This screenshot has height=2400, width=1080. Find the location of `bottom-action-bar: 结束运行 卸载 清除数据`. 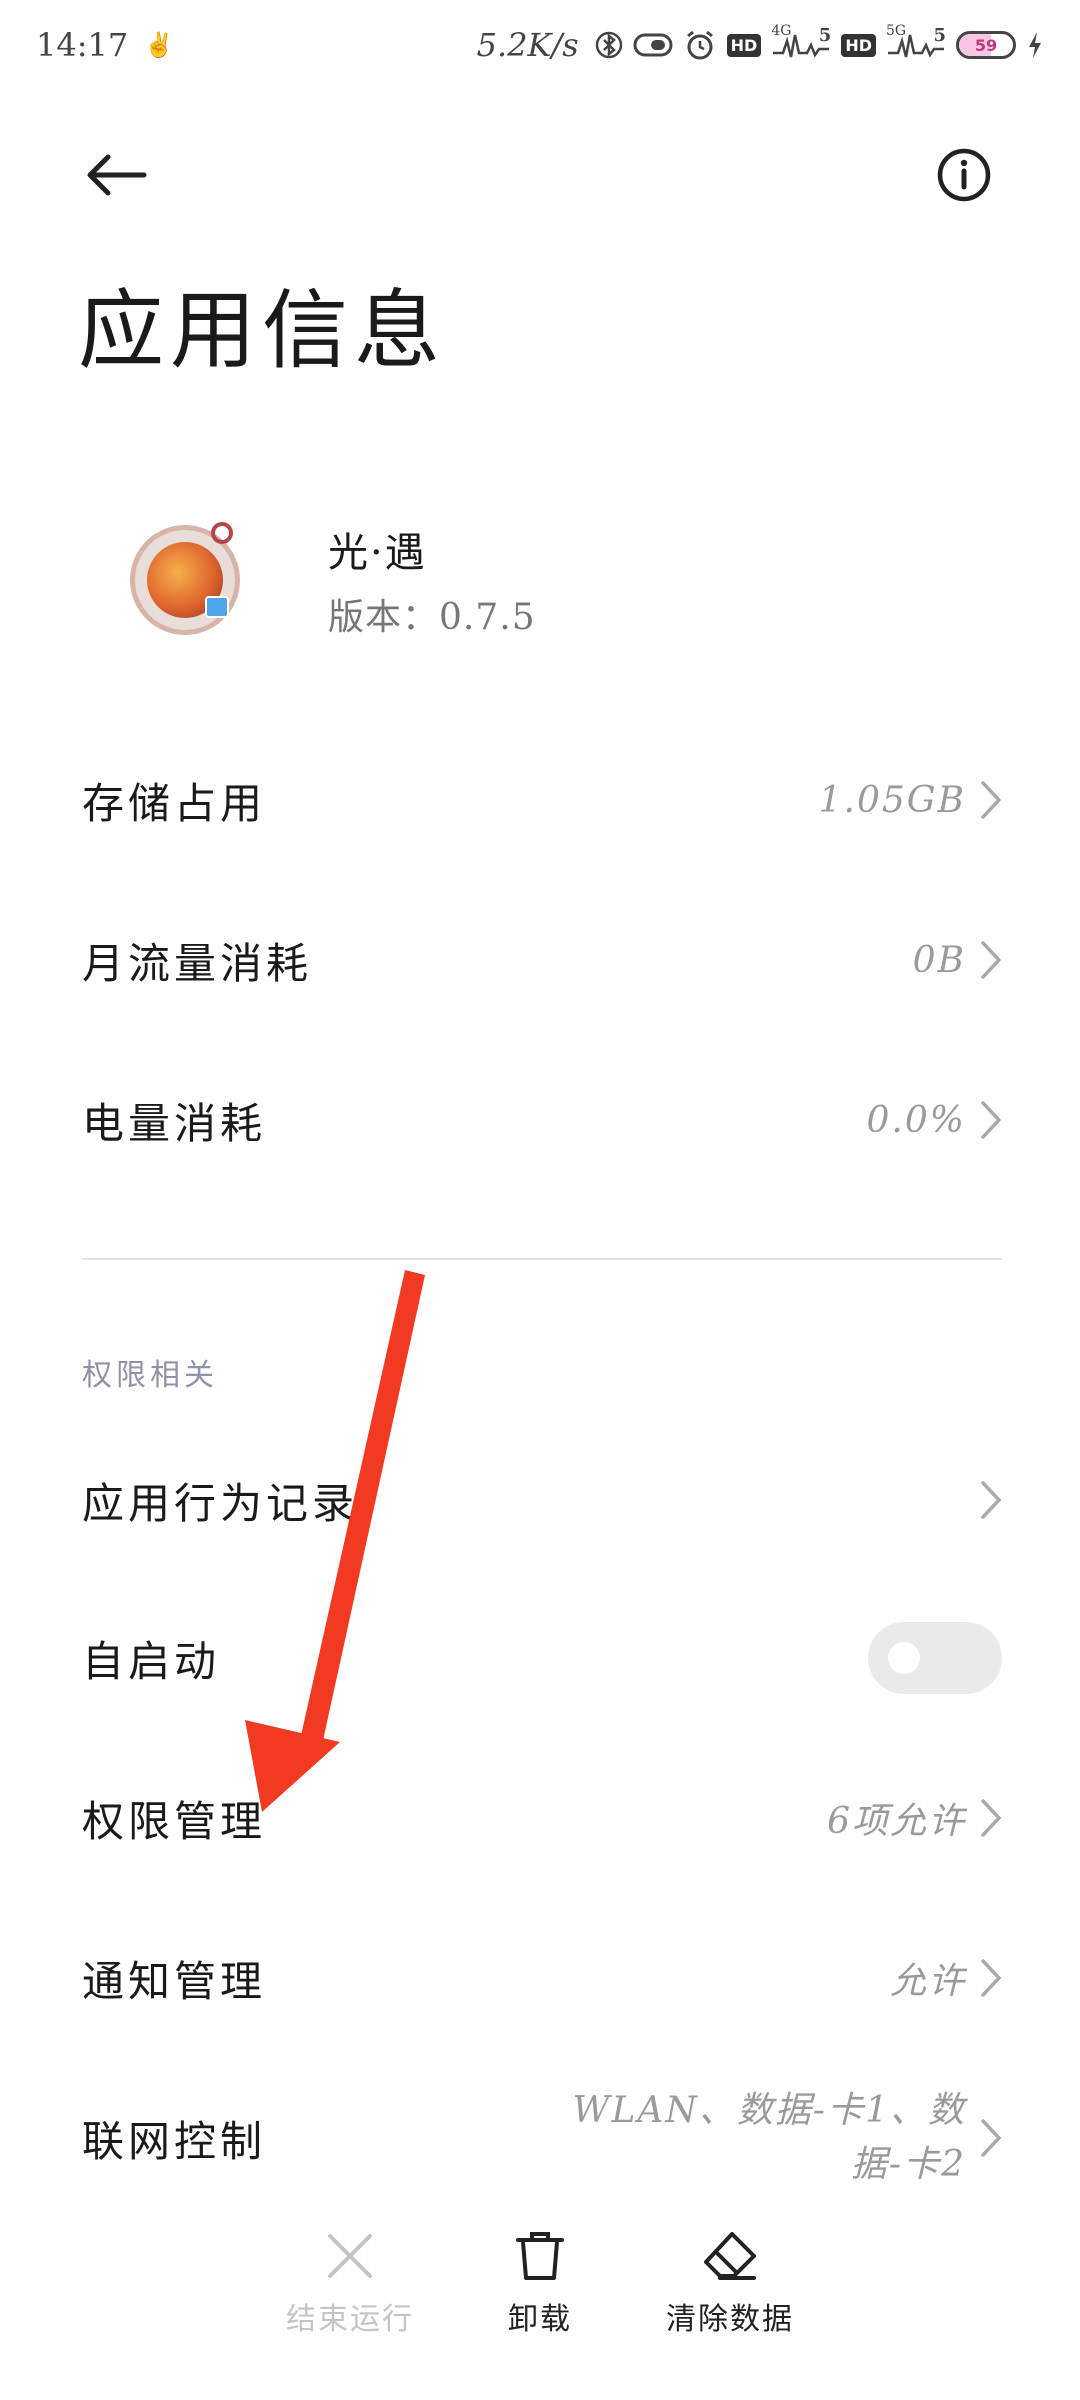

bottom-action-bar: 结束运行 卸载 清除数据 is located at coordinates (540, 2305).